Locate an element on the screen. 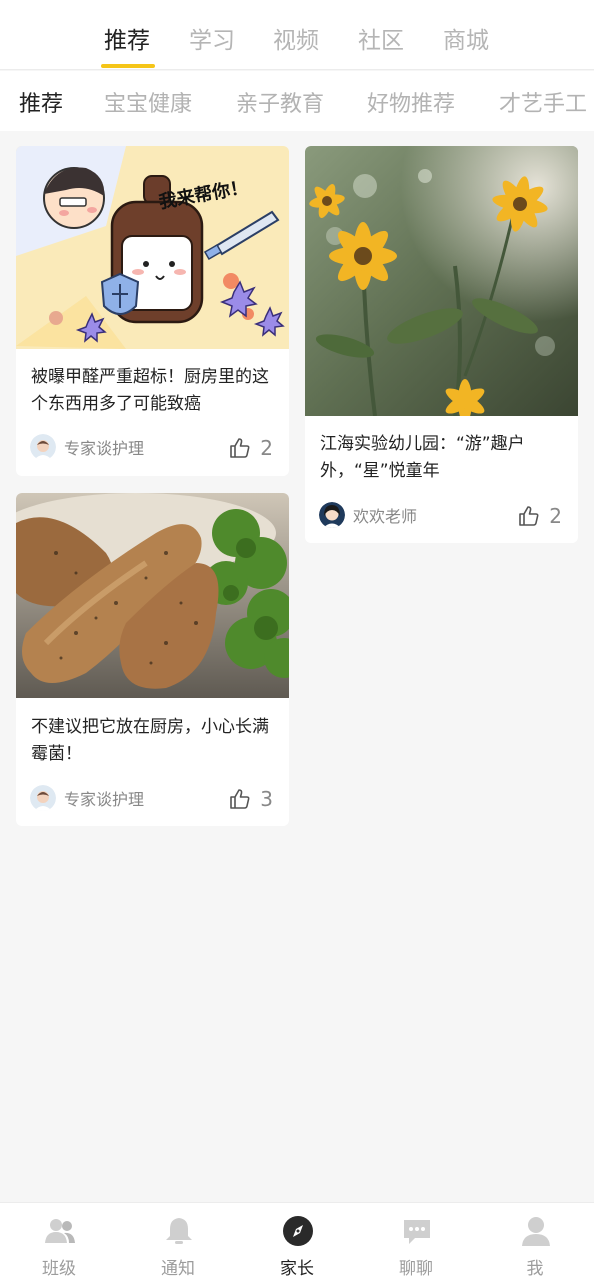 The image size is (594, 1280). top-tab-bar: 推荐 学习 视频 社区 商城 is located at coordinates (297, 35).